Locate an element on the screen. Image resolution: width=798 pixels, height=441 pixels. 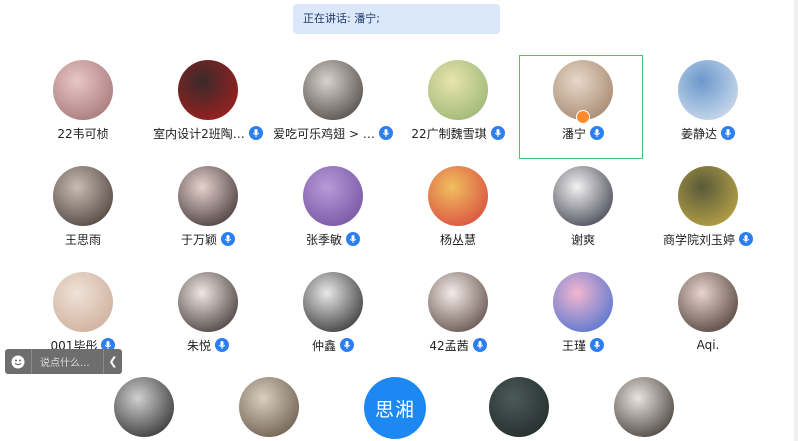
participant-name-row: 王思雨 is located at coordinates (83, 239).